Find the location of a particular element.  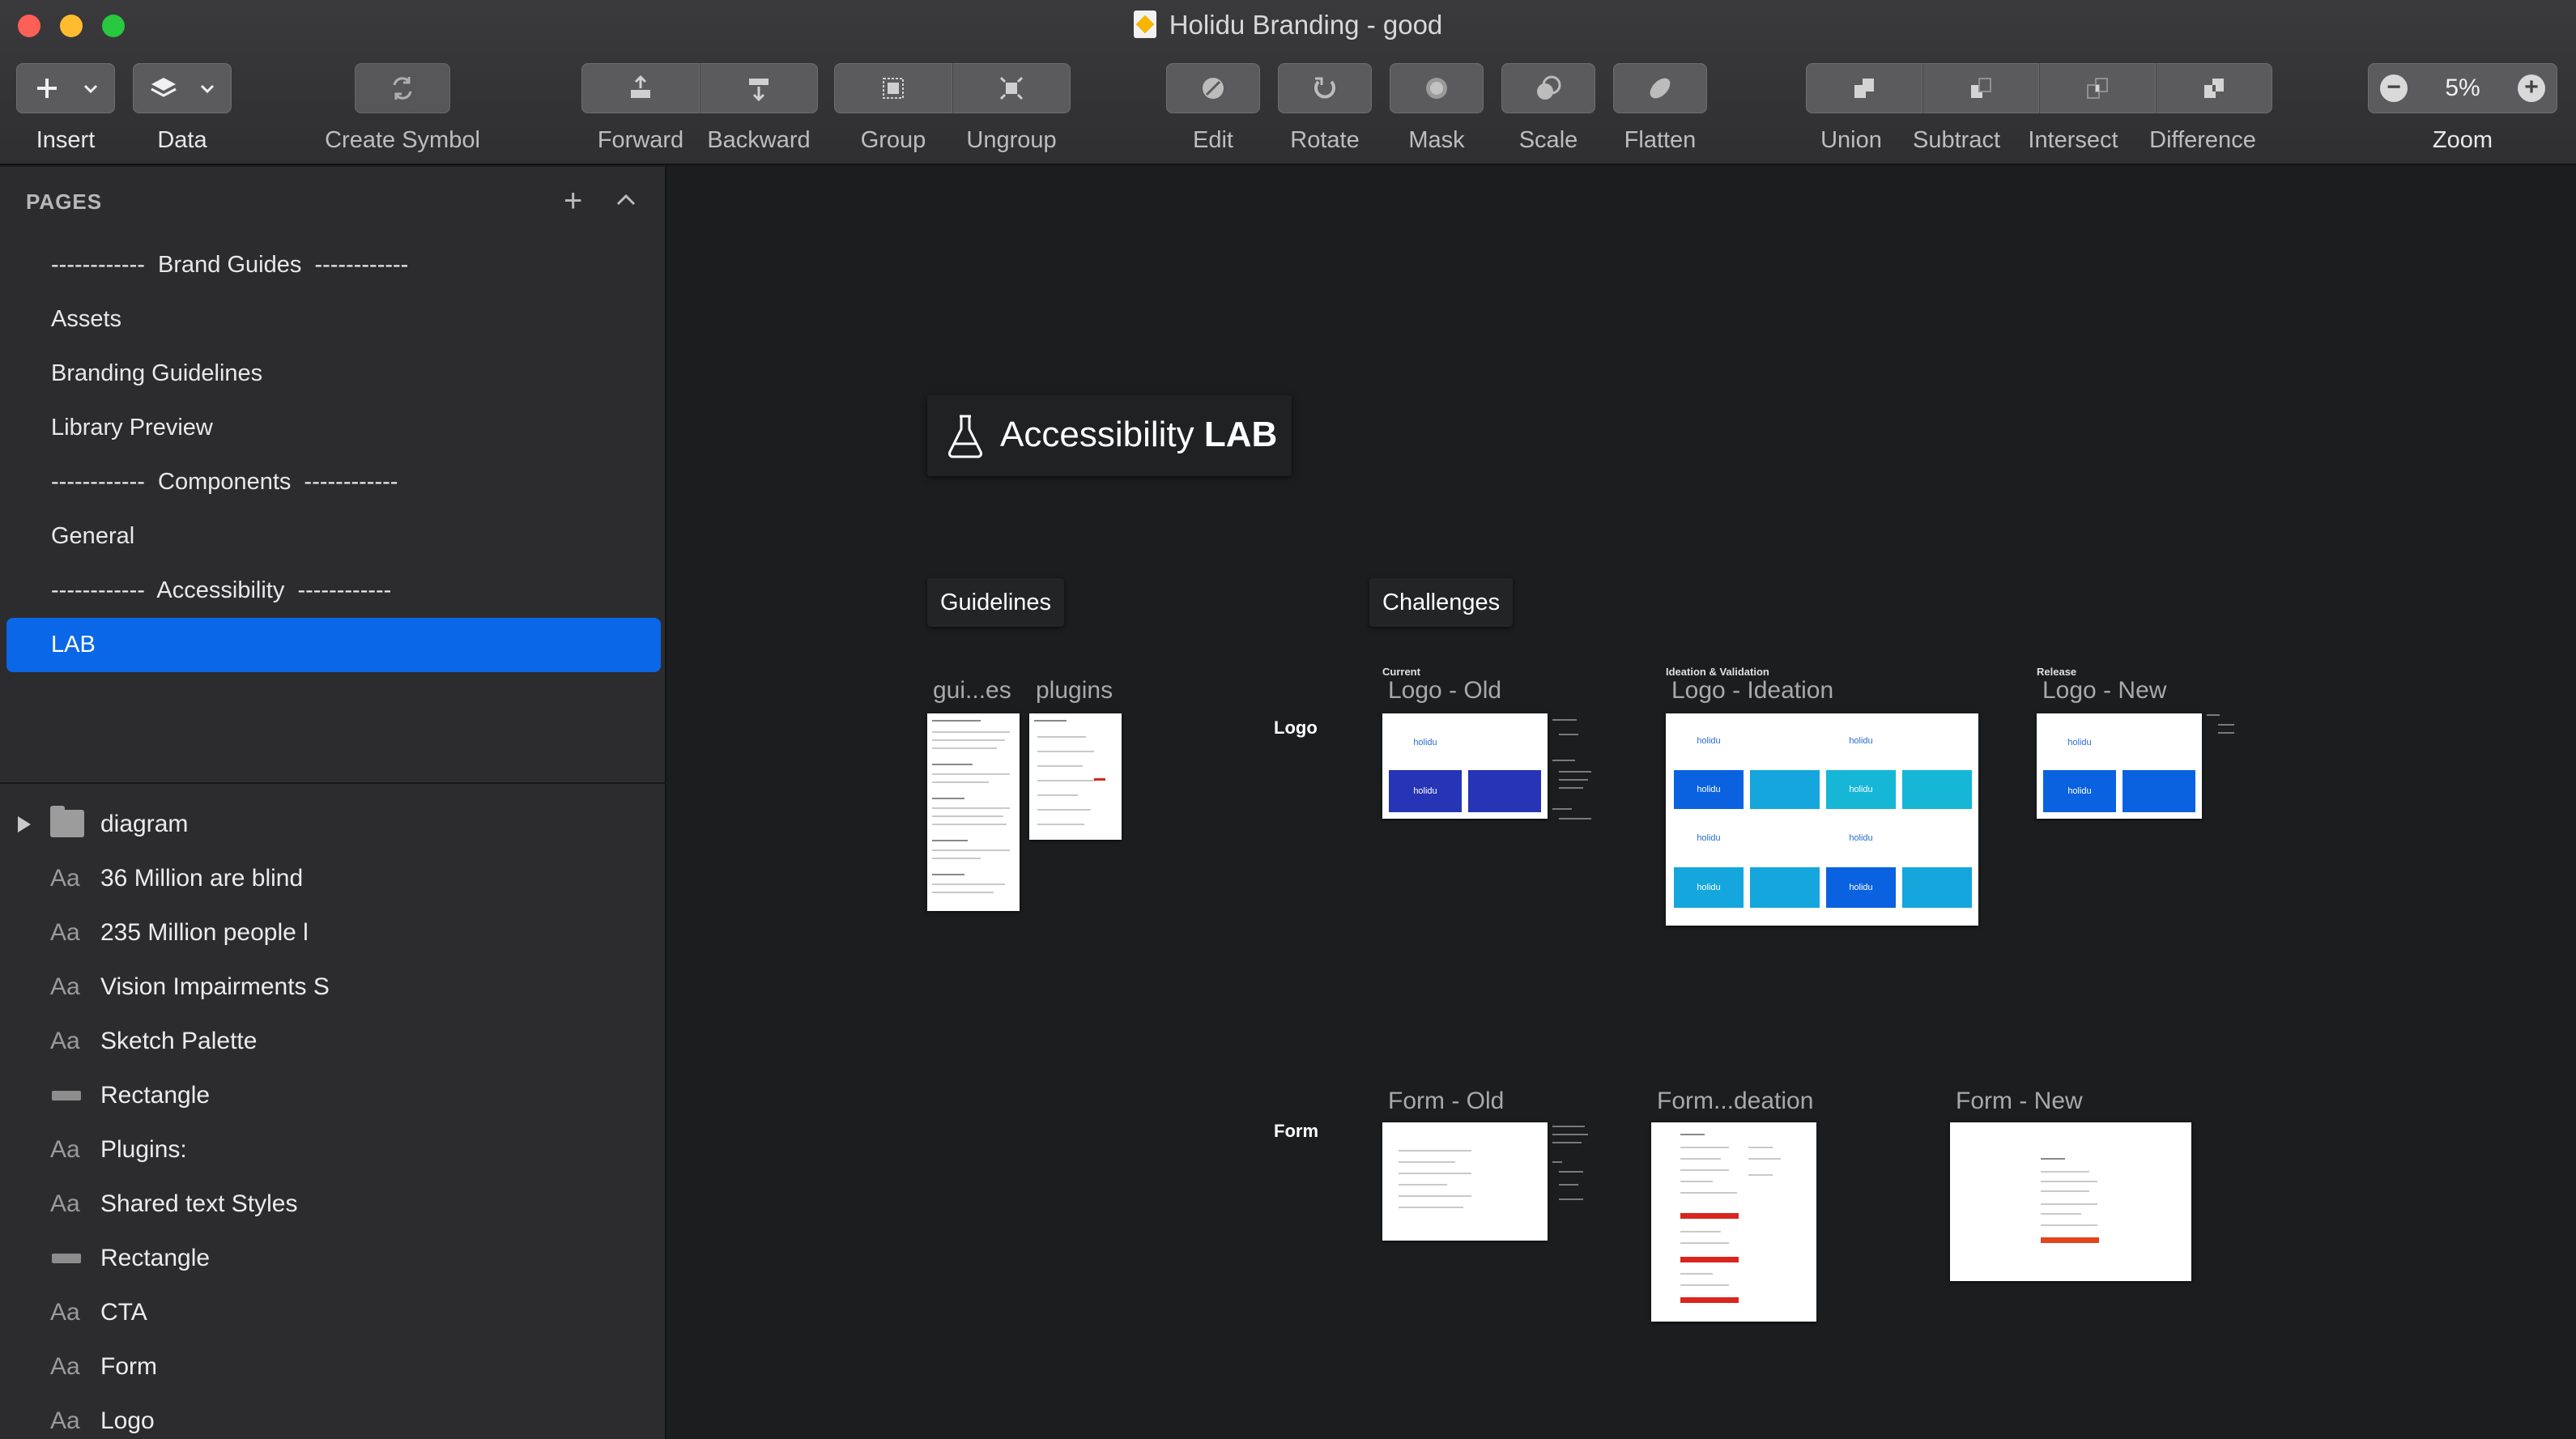

challenges-section: Challenges is located at coordinates (1441, 602).